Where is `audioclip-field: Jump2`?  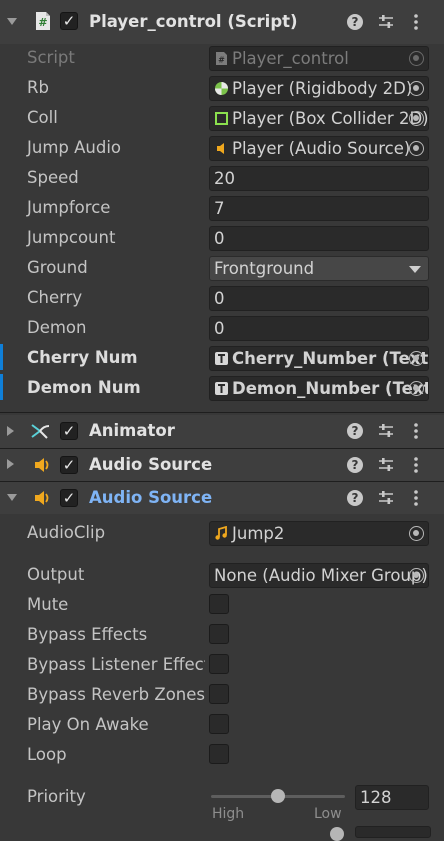
audioclip-field: Jump2 is located at coordinates (319, 533).